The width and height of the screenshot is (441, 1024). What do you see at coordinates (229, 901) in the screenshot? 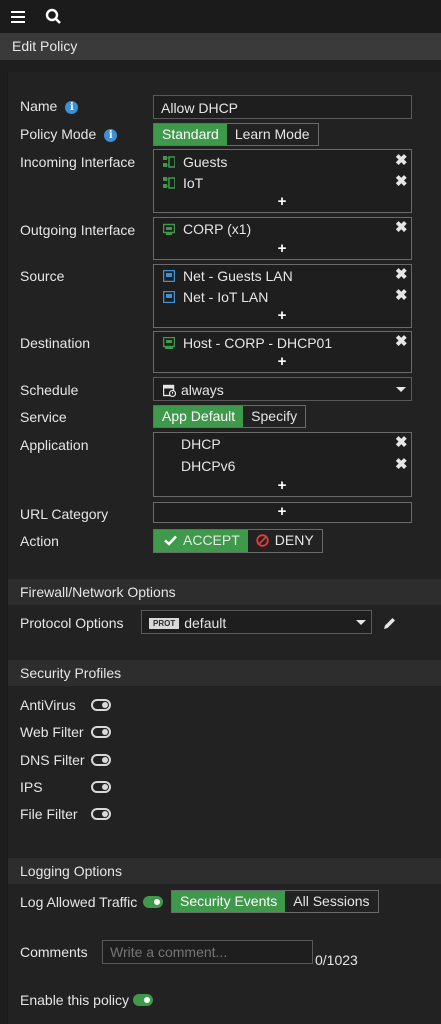
I see `log-security-events: Security Events` at bounding box center [229, 901].